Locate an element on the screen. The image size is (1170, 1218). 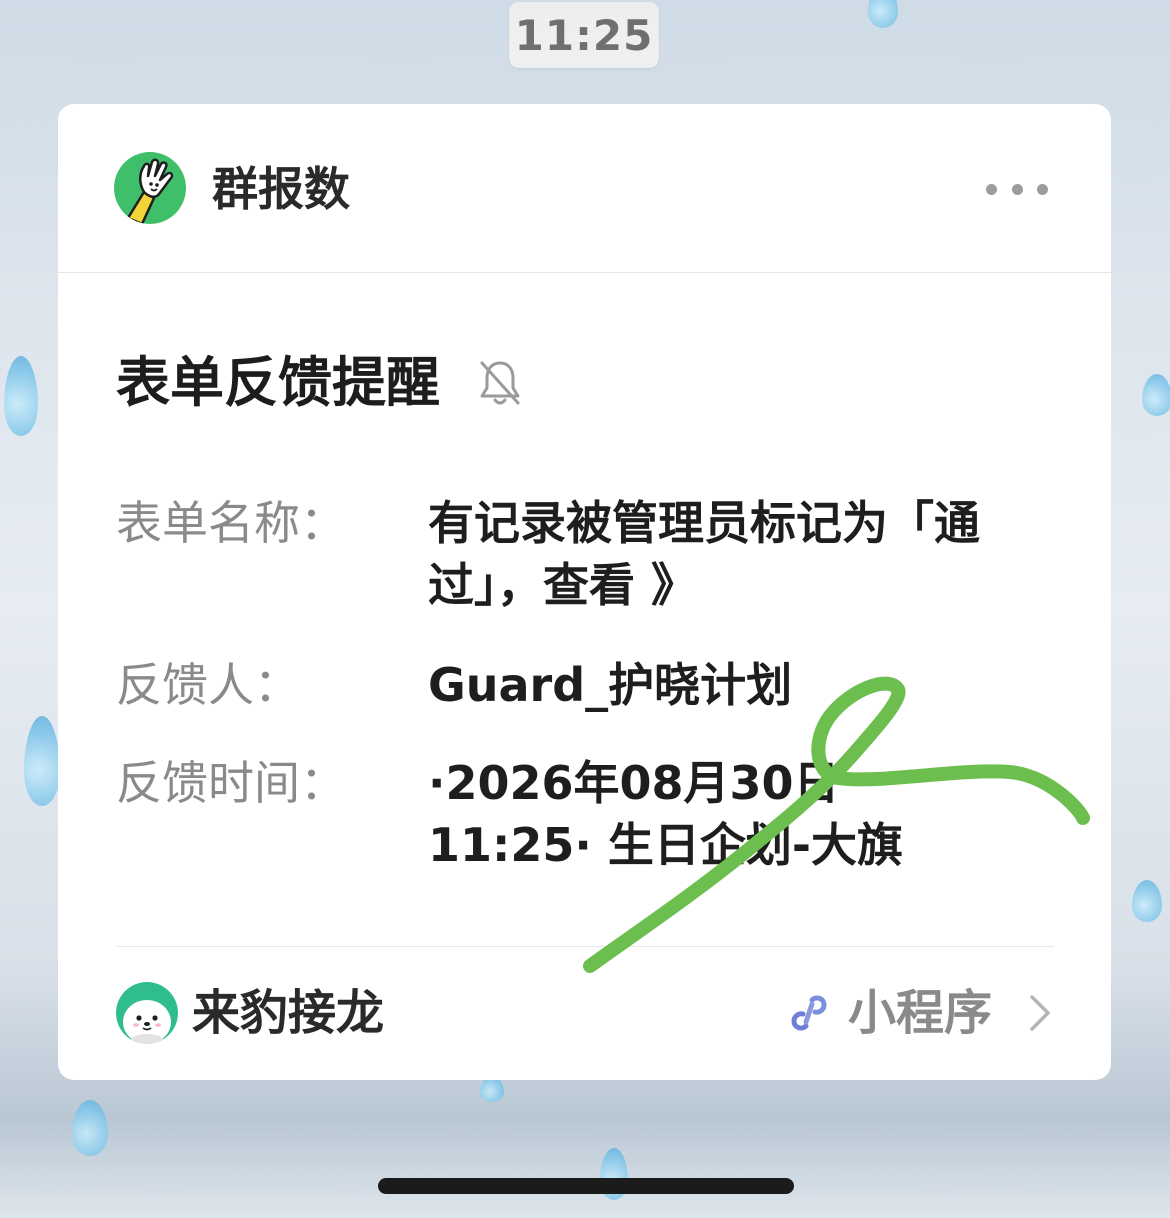
card-header: 群报数 is located at coordinates (584, 188).